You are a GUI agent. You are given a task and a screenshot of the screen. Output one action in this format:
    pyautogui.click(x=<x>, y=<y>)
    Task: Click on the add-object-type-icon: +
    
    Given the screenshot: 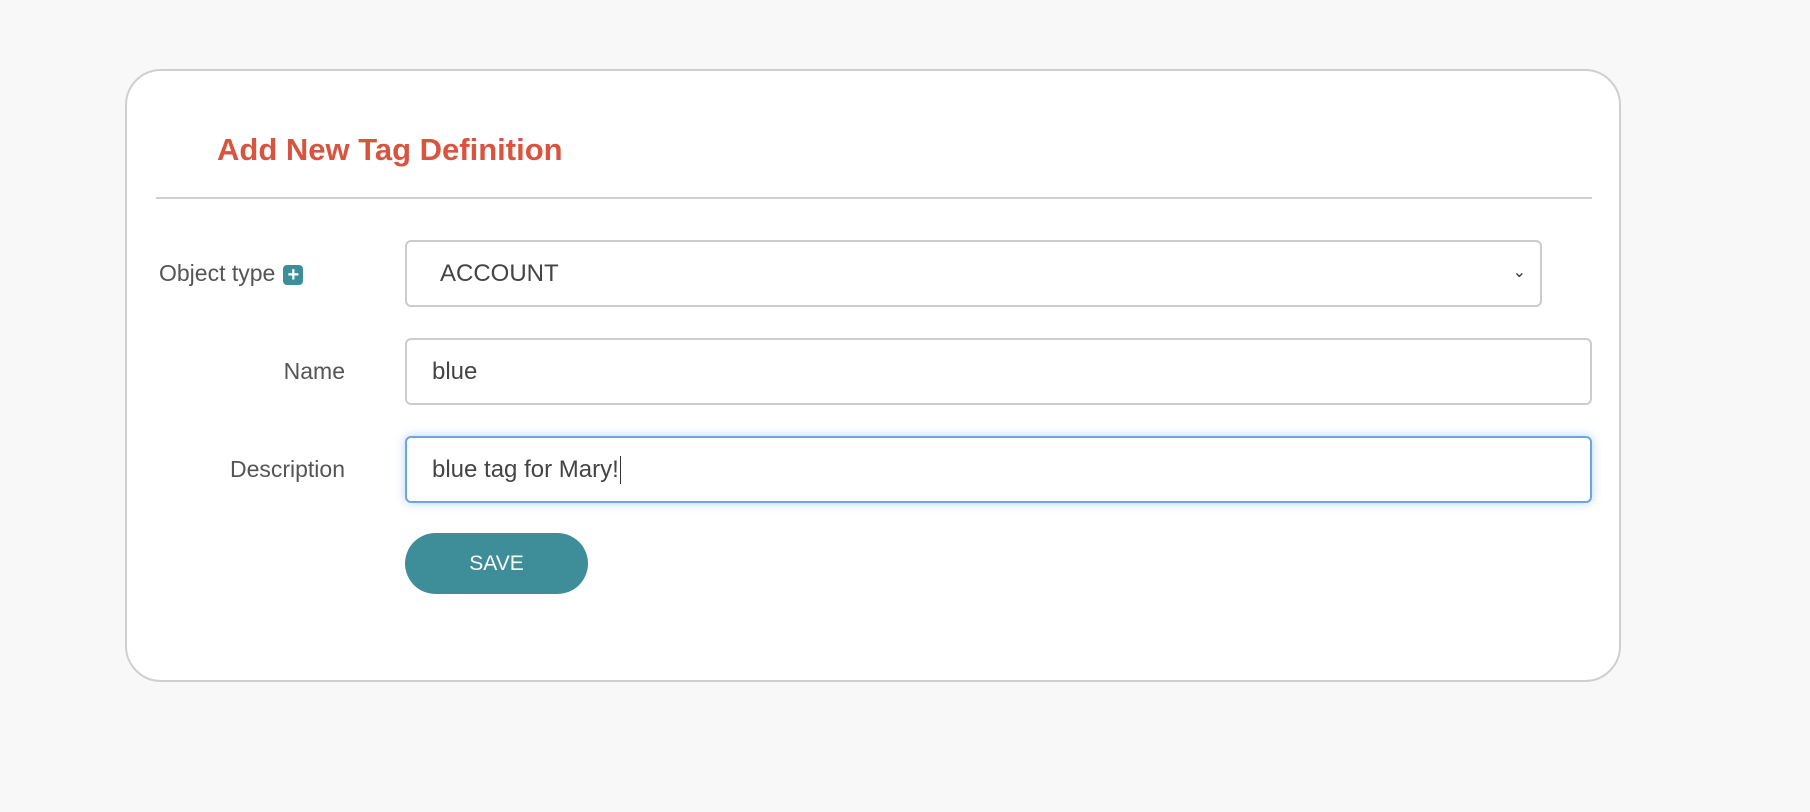 What is the action you would take?
    pyautogui.click(x=293, y=274)
    